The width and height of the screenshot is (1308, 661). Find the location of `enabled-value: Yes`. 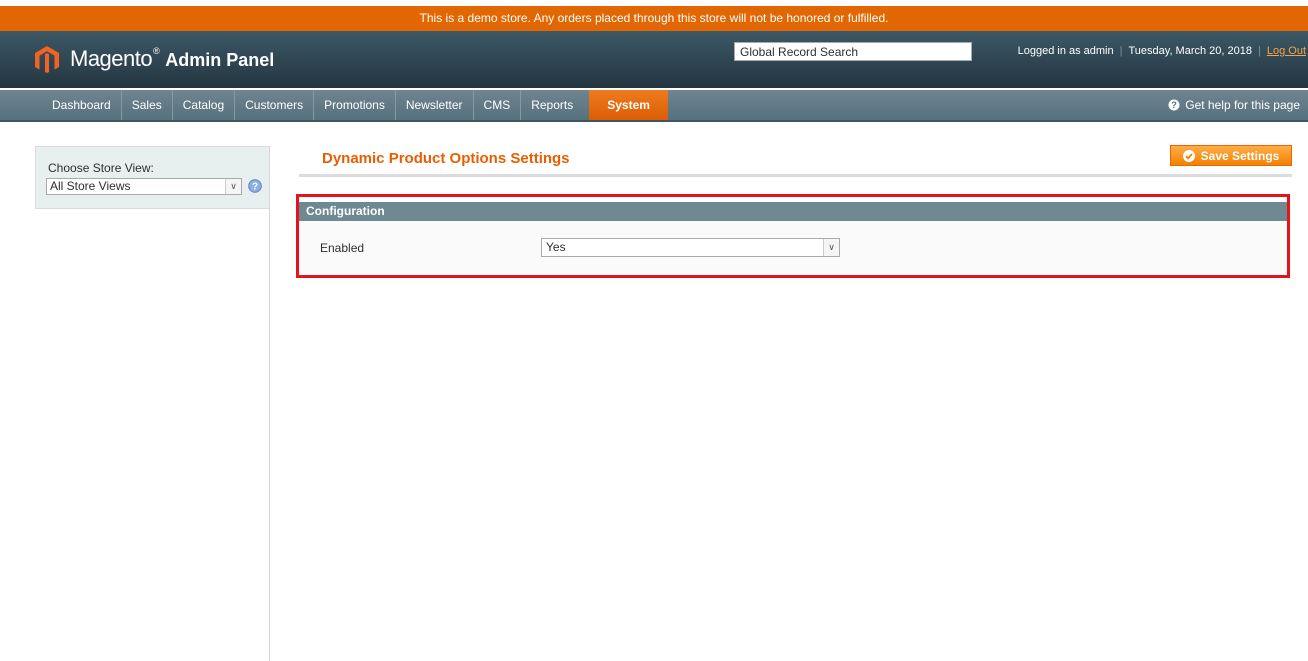

enabled-value: Yes is located at coordinates (556, 247).